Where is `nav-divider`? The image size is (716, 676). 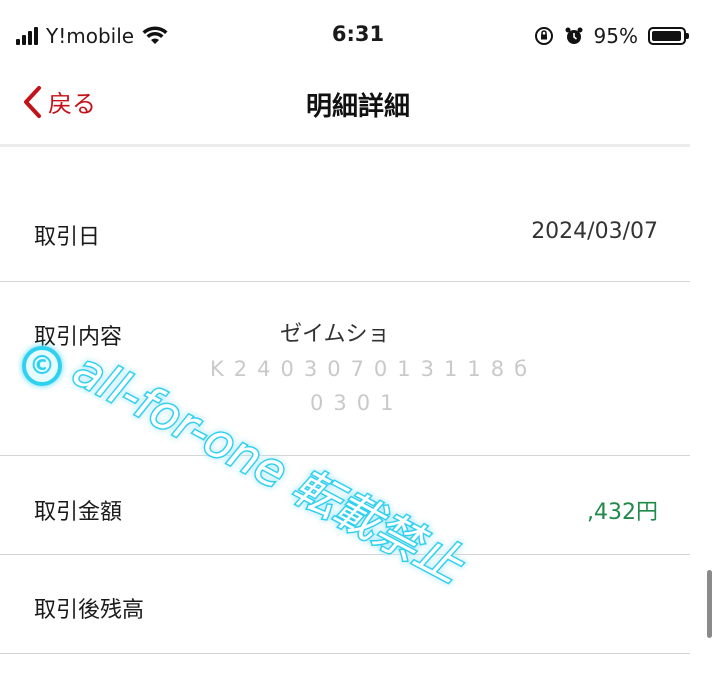 nav-divider is located at coordinates (345, 145).